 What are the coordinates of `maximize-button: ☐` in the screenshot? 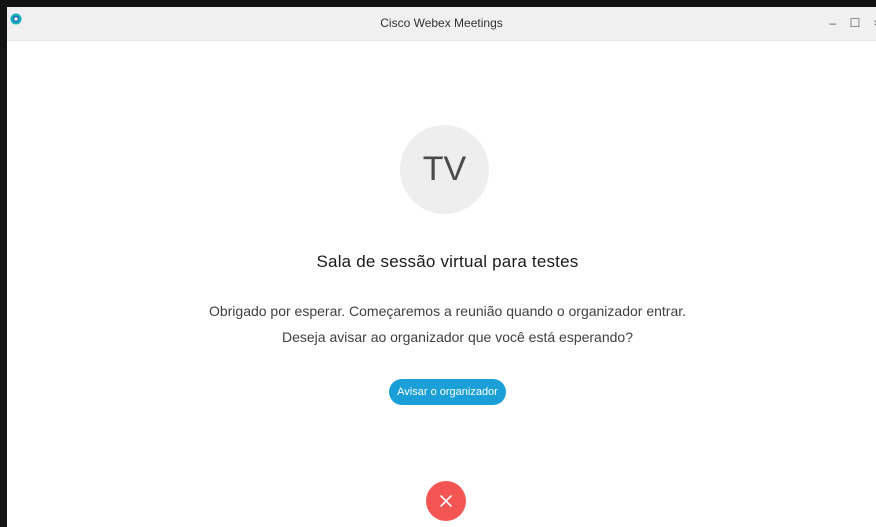 It's located at (855, 23).